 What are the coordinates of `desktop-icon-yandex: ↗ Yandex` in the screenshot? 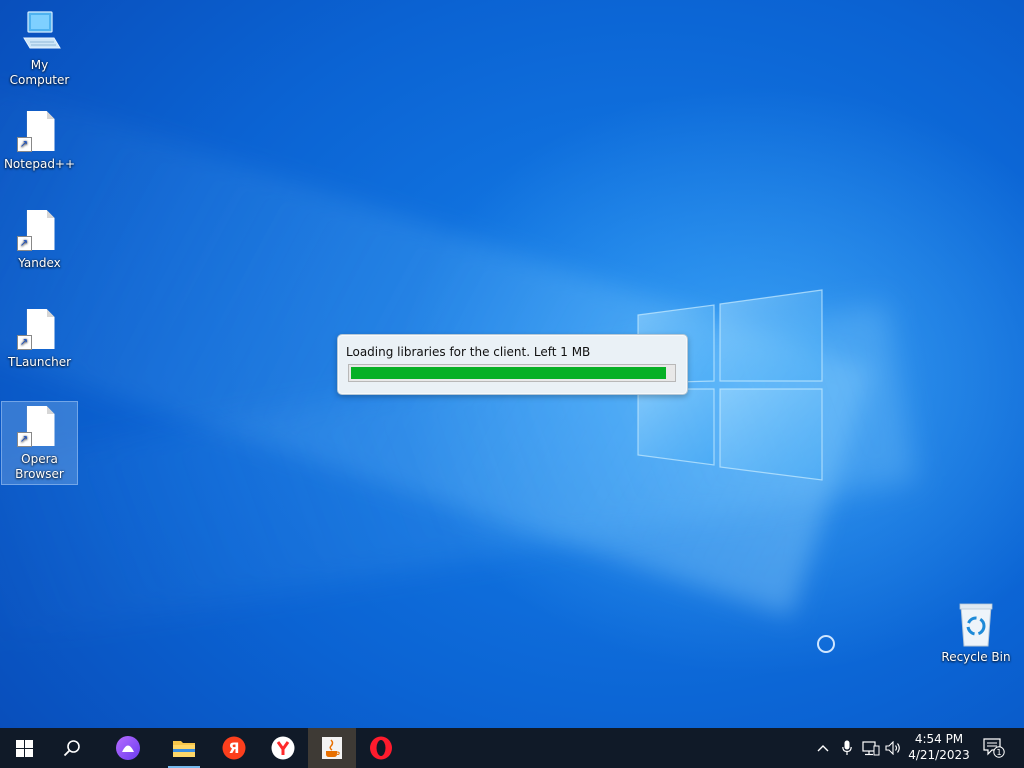 It's located at (39, 238).